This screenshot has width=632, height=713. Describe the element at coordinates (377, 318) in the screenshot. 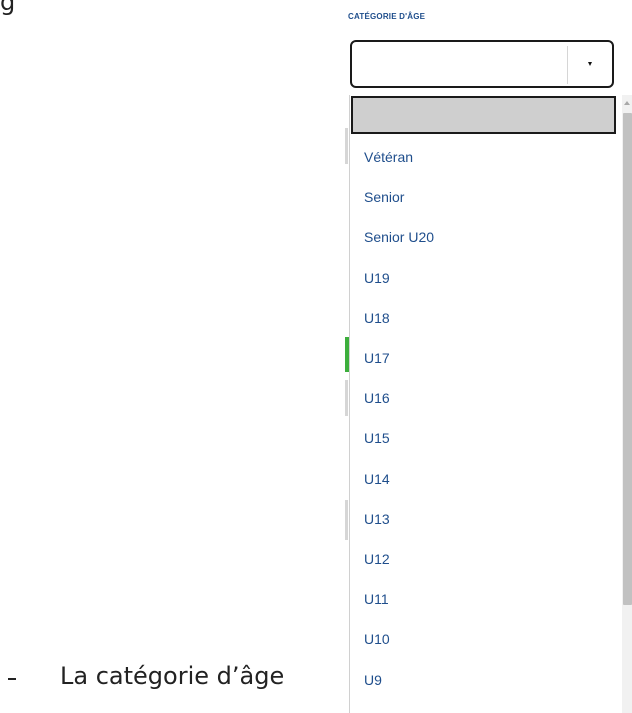

I see `dropdown-option: U18` at that location.